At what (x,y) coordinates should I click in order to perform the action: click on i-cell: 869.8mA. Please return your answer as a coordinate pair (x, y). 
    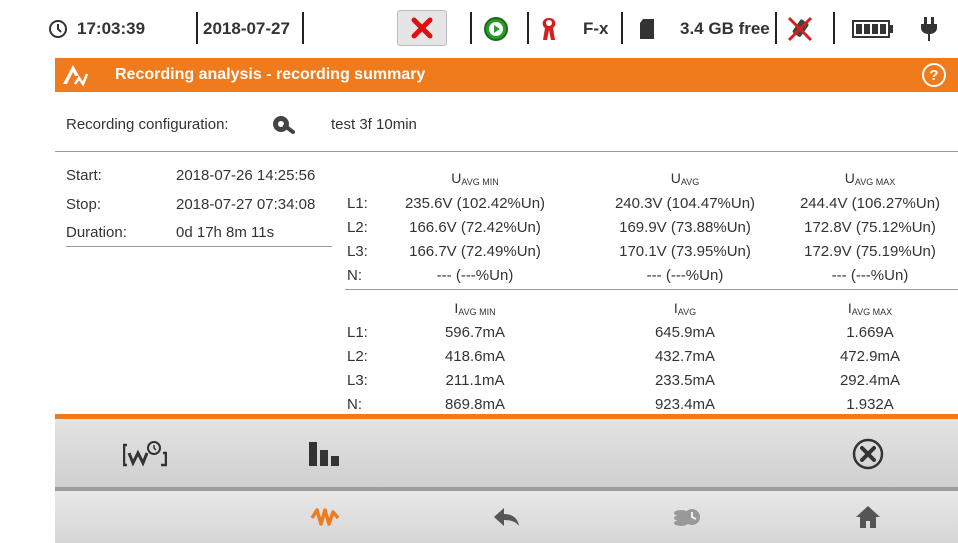
    Looking at the image, I should click on (475, 404).